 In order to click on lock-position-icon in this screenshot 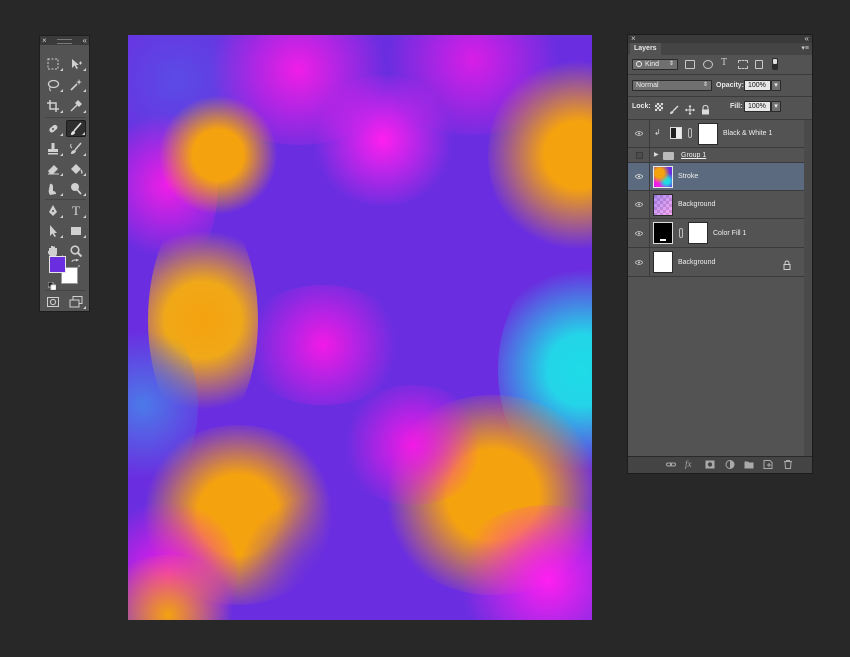, I will do `click(690, 108)`.